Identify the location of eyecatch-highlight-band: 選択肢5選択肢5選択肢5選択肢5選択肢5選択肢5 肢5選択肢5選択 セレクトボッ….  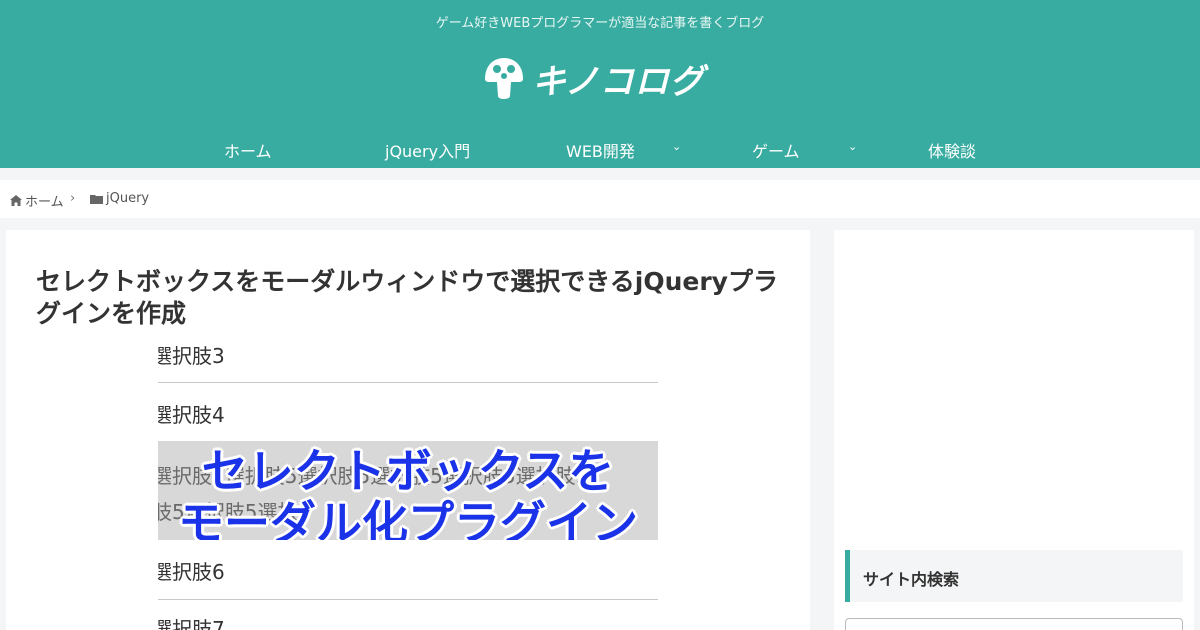
(408, 490).